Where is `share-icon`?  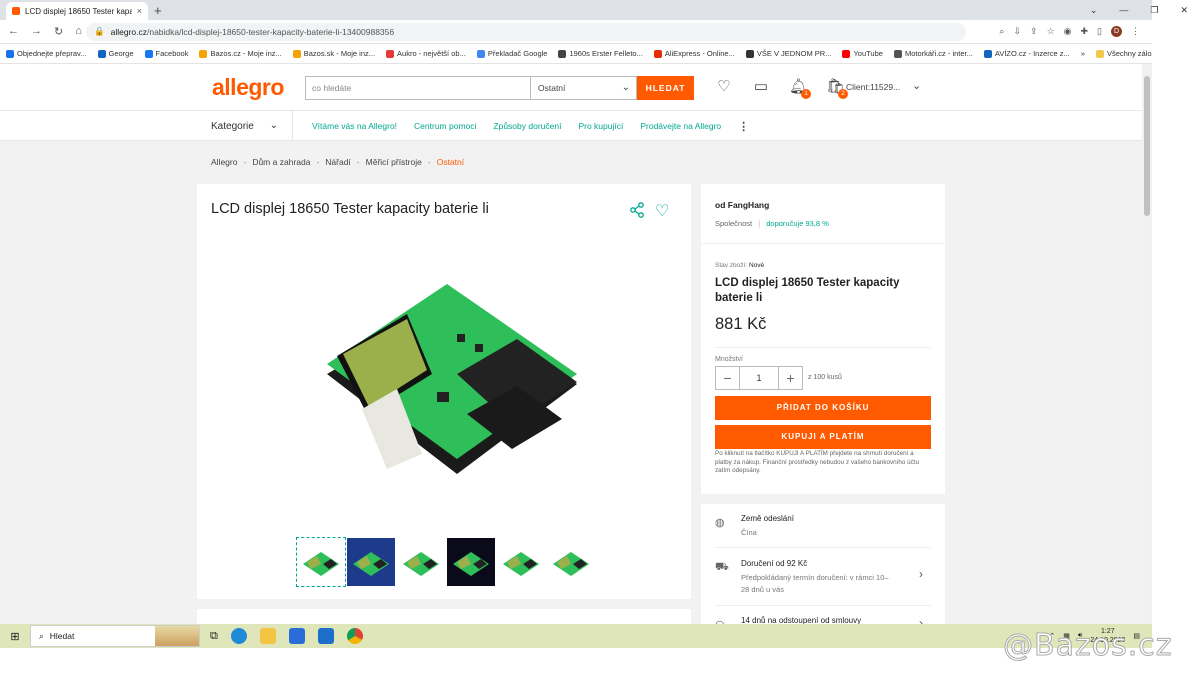 share-icon is located at coordinates (637, 210).